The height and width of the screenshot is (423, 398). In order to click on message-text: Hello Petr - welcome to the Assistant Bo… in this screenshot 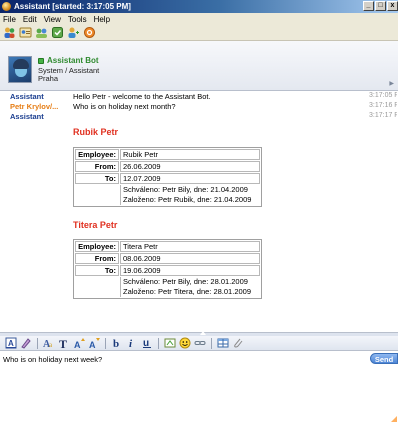, I will do `click(142, 96)`.